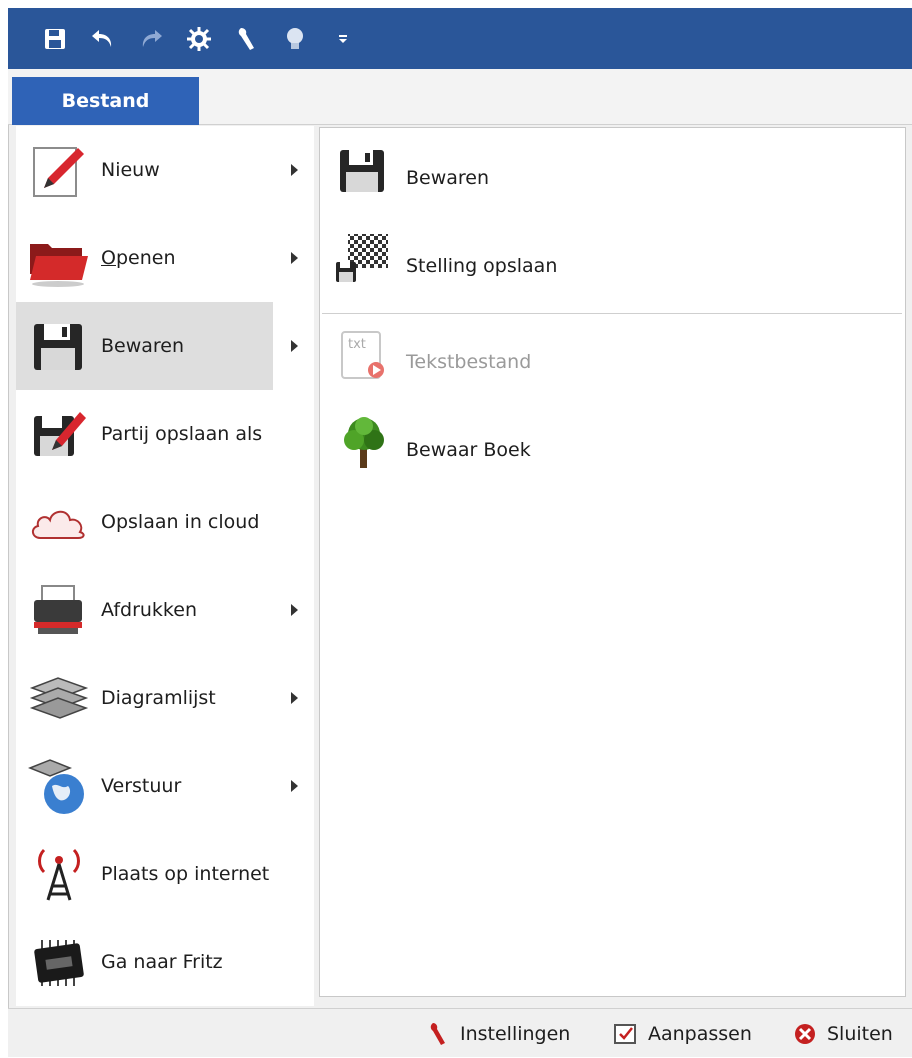  Describe the element at coordinates (143, 346) in the screenshot. I see `menu-item-label: Bewaren` at that location.